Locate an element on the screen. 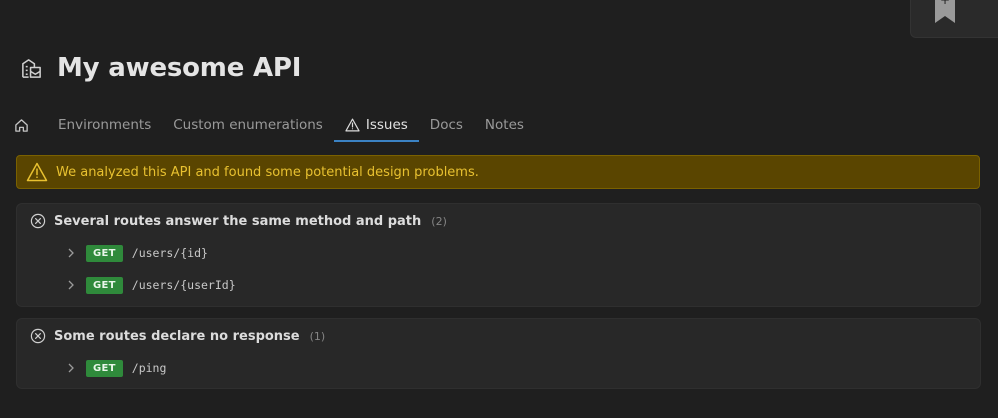 Image resolution: width=998 pixels, height=418 pixels. tab-environments: Environments is located at coordinates (104, 126).